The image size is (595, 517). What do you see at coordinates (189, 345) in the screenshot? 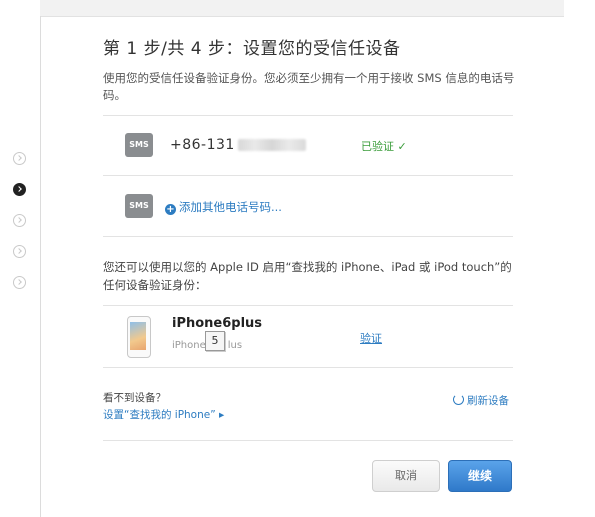
I see `device-model-left: iPhone` at bounding box center [189, 345].